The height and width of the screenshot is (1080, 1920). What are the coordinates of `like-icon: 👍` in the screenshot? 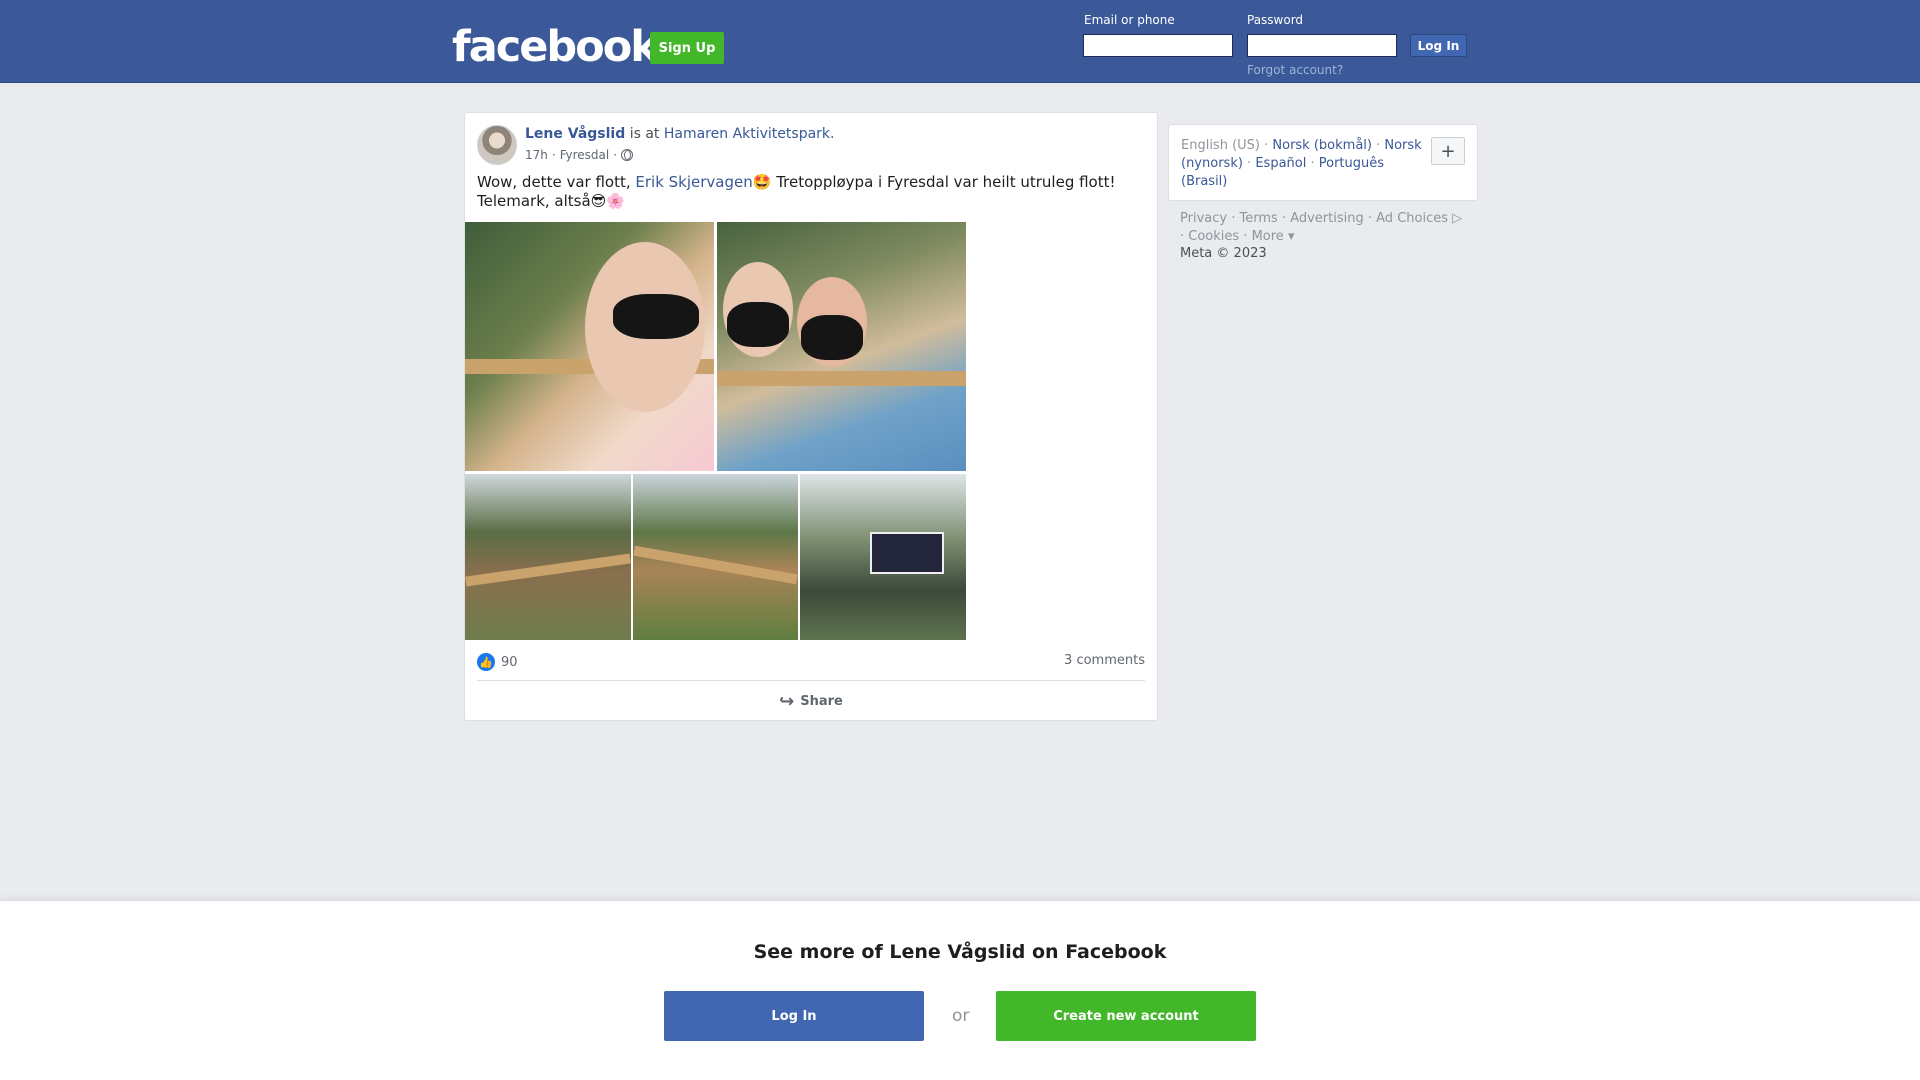 It's located at (486, 662).